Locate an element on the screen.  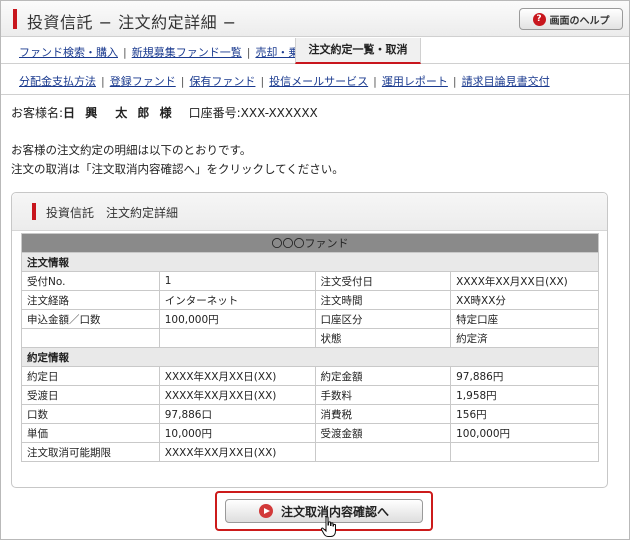
table-row-cell: 約定日 is located at coordinates (90, 376).